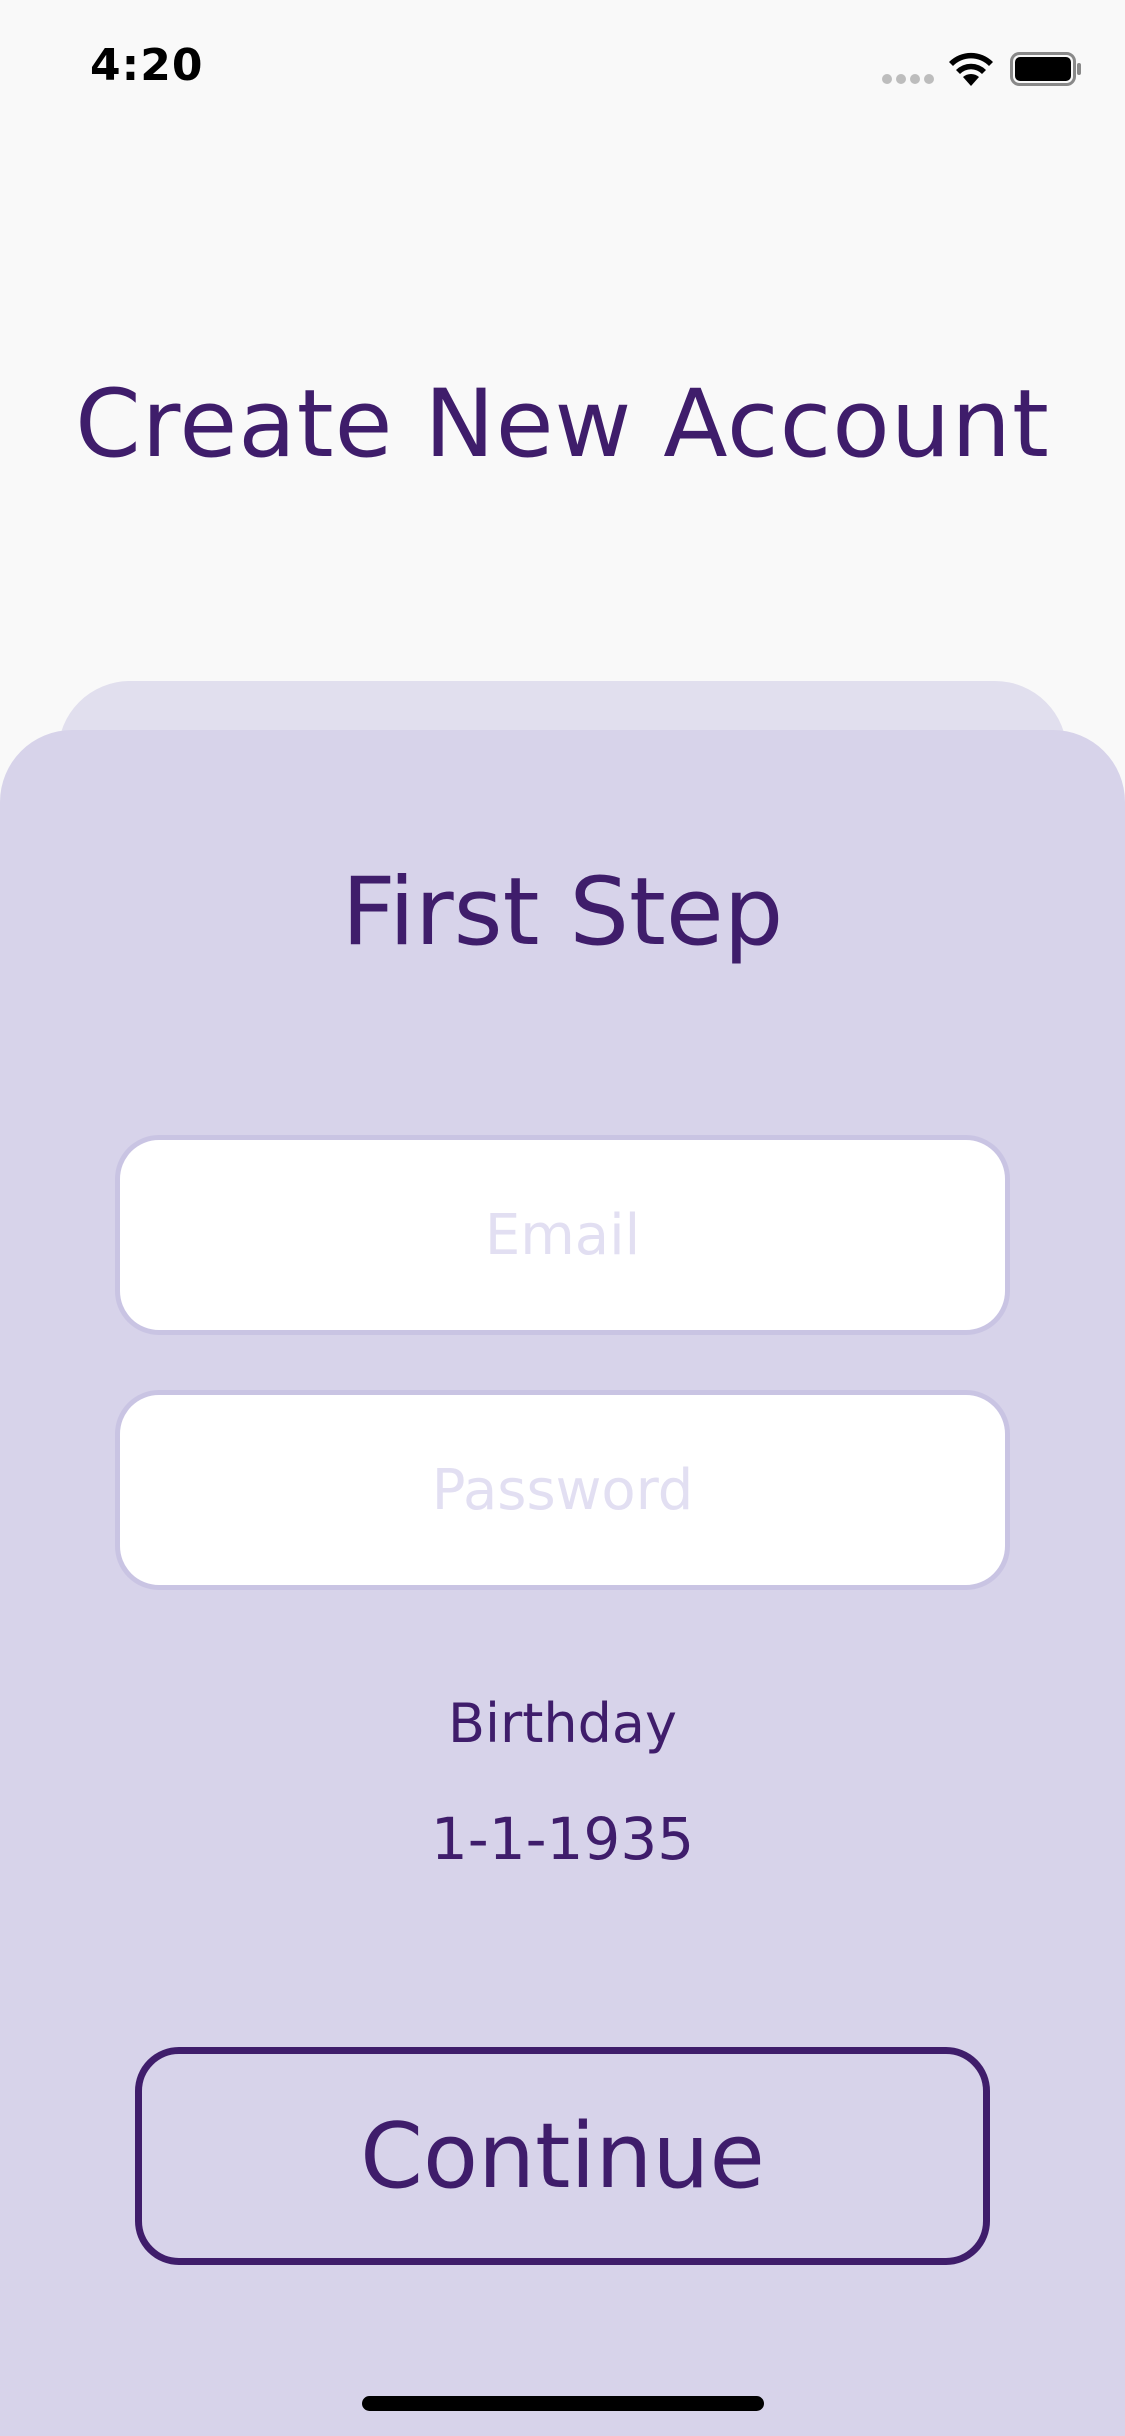 This screenshot has width=1125, height=2436. Describe the element at coordinates (562, 1490) in the screenshot. I see `password-field` at that location.